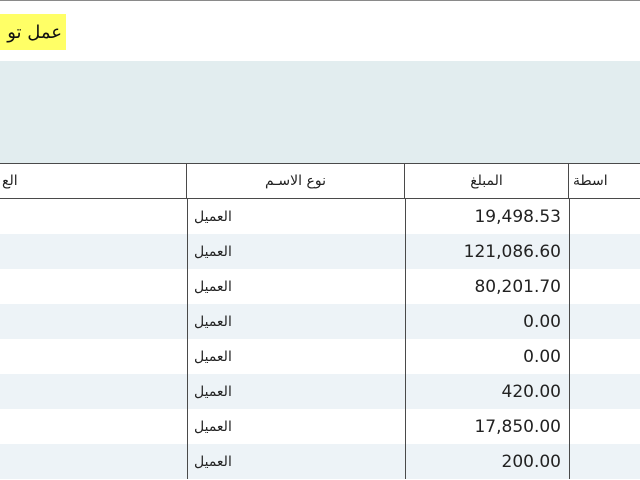  Describe the element at coordinates (487, 286) in the screenshot. I see `cell-amount: 80,201.70` at that location.